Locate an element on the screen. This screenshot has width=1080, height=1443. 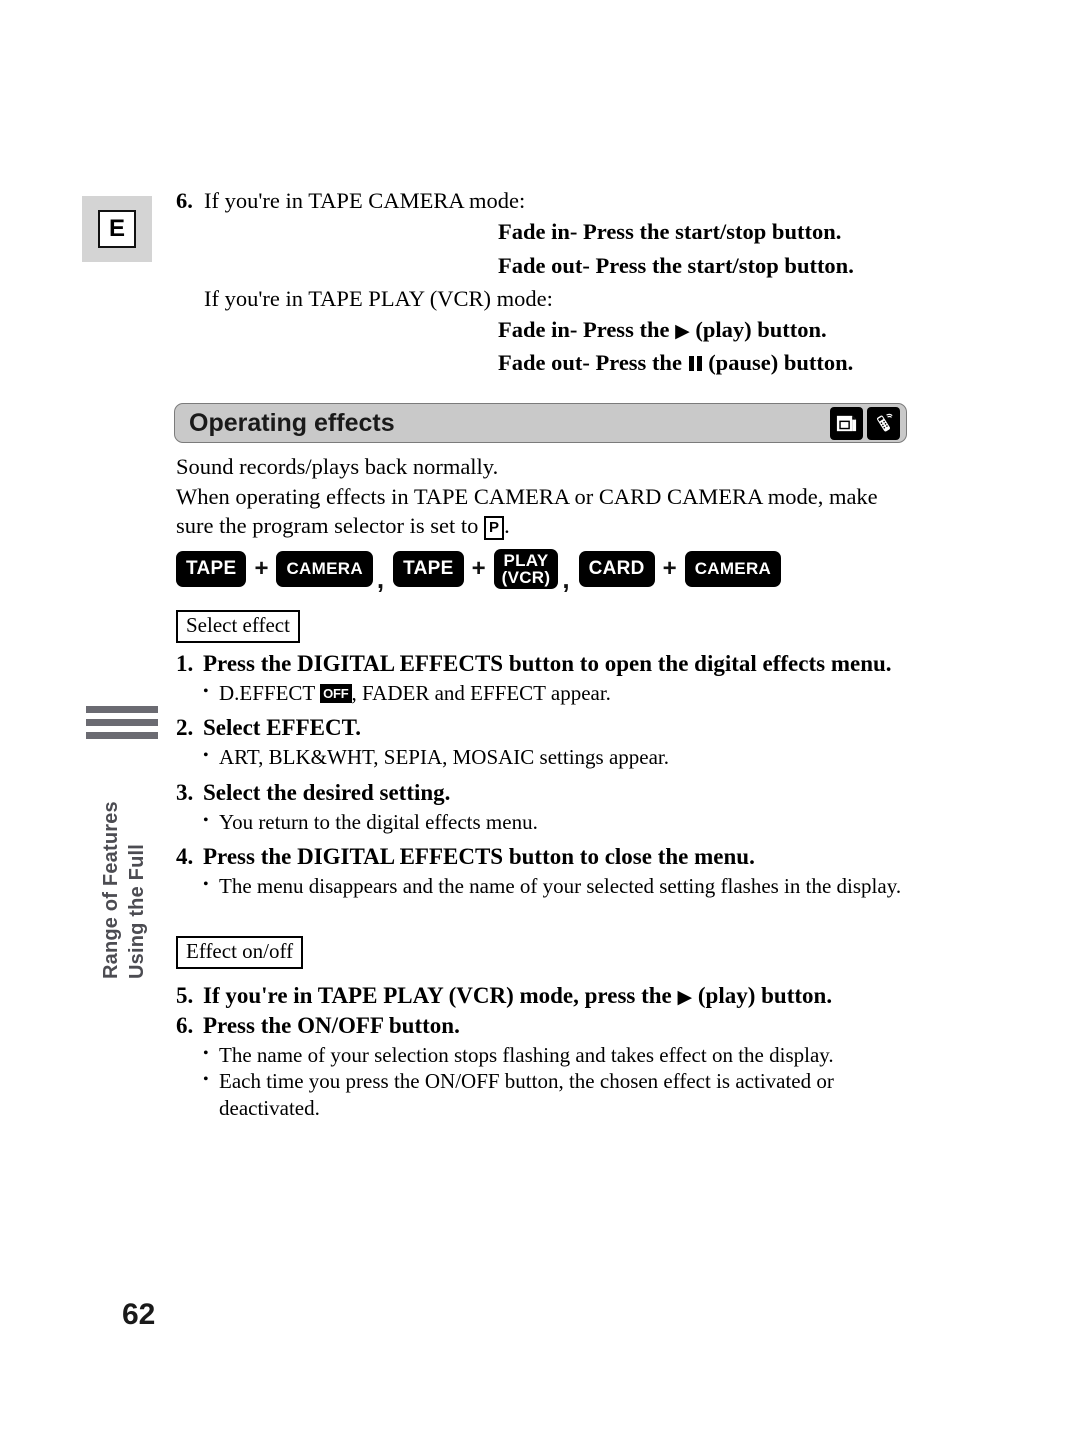
step-1-bullets: • D.EFFECT OFF, FADER and EFFECT appear. is located at coordinates (546, 693).